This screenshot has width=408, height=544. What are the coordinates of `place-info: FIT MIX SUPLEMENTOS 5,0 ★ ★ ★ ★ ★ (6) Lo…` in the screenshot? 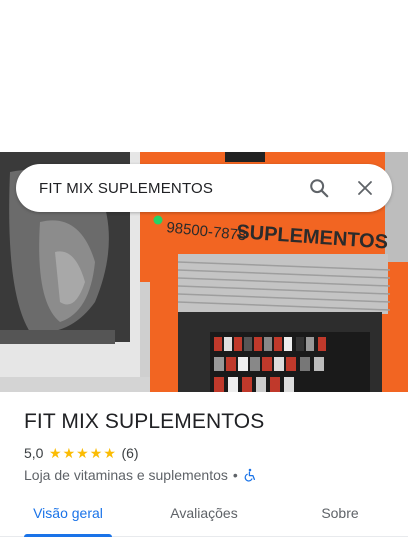 It's located at (208, 446).